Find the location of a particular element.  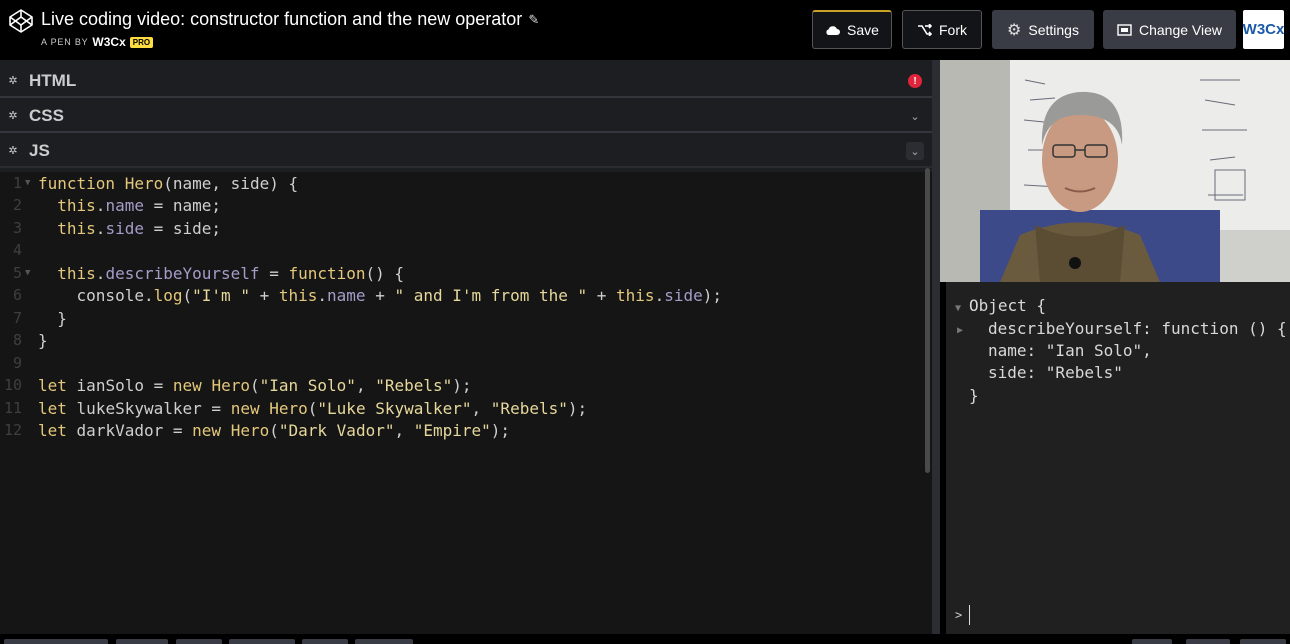

line-number: 12 is located at coordinates (12, 429).